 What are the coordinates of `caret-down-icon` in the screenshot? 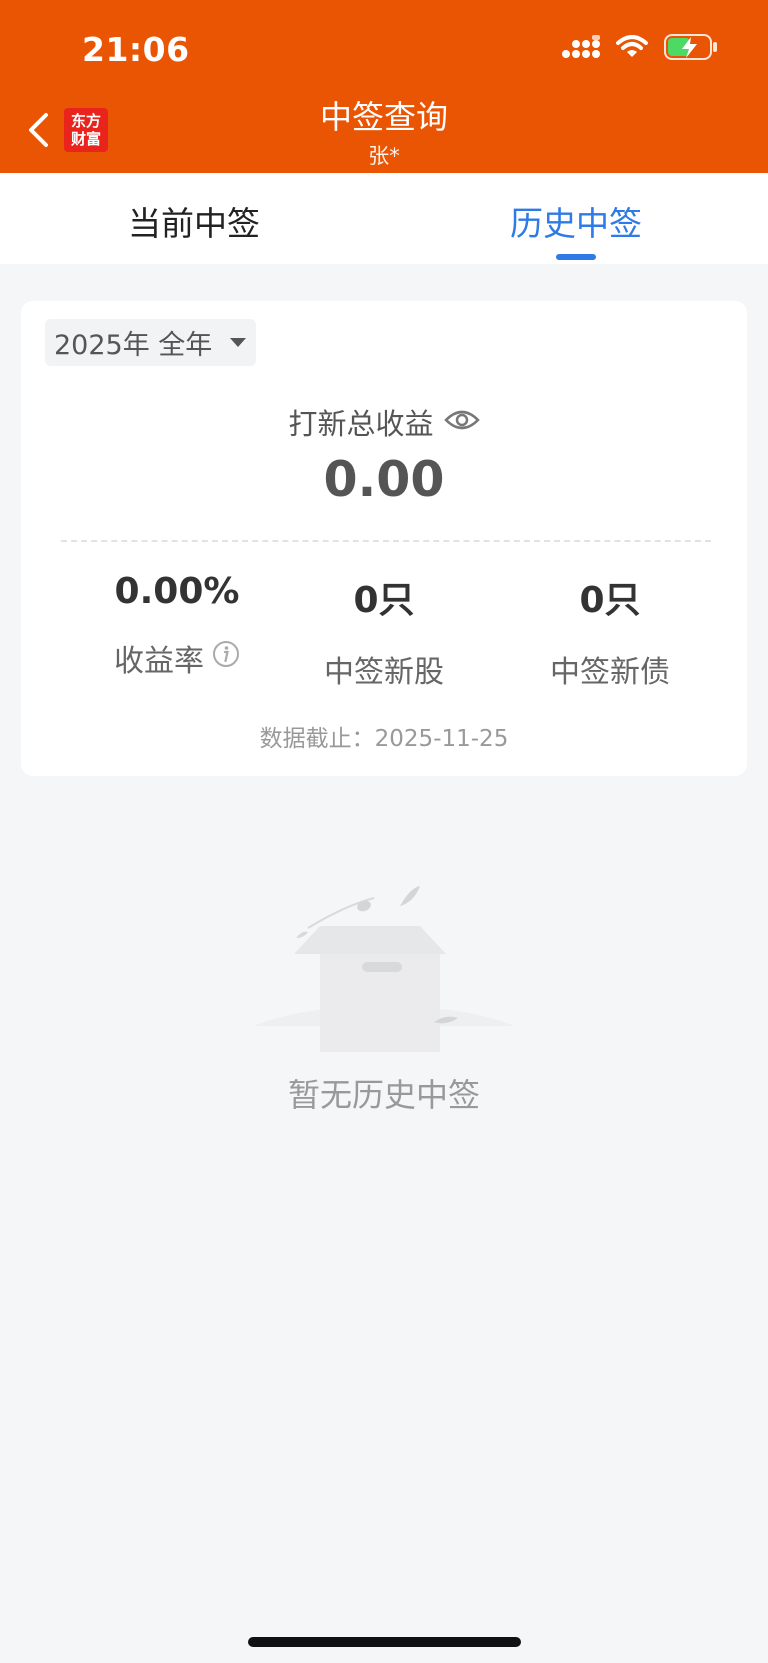 It's located at (238, 342).